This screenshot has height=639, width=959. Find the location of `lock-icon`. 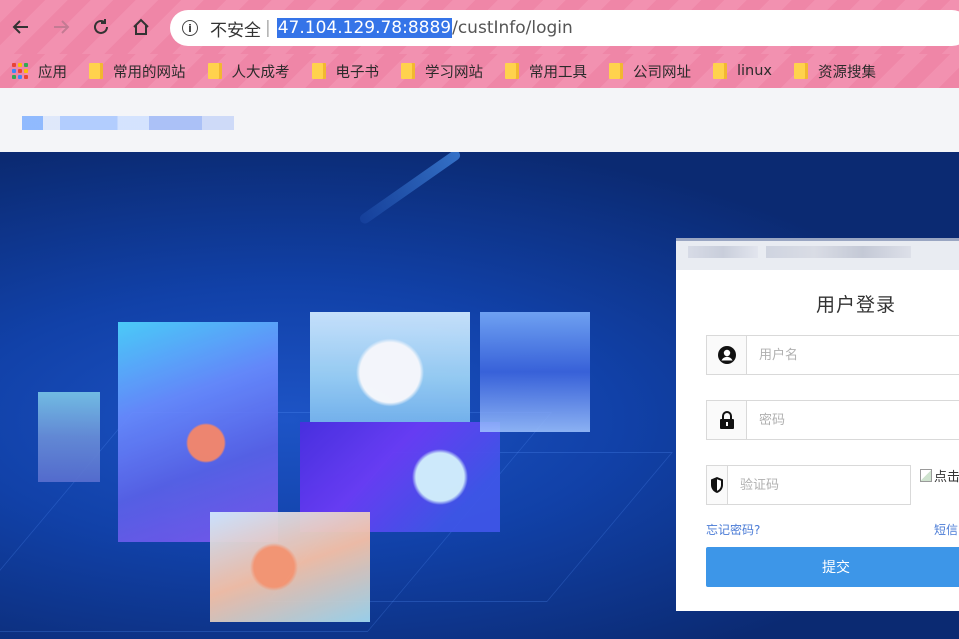

lock-icon is located at coordinates (727, 420).